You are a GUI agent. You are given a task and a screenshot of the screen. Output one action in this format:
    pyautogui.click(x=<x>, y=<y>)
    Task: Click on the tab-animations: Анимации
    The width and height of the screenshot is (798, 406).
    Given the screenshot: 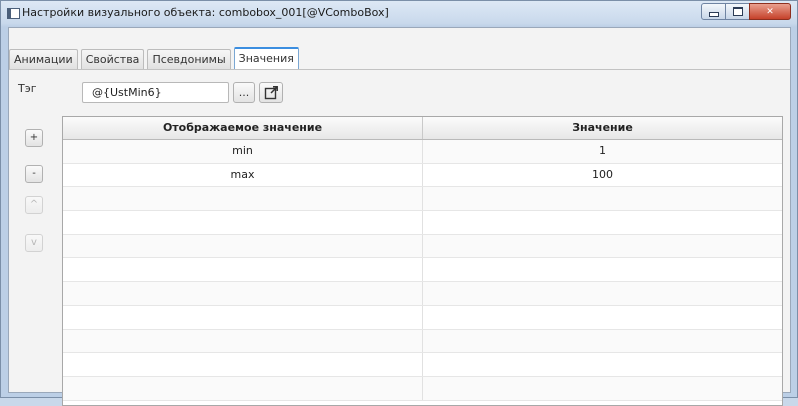 What is the action you would take?
    pyautogui.click(x=43, y=59)
    